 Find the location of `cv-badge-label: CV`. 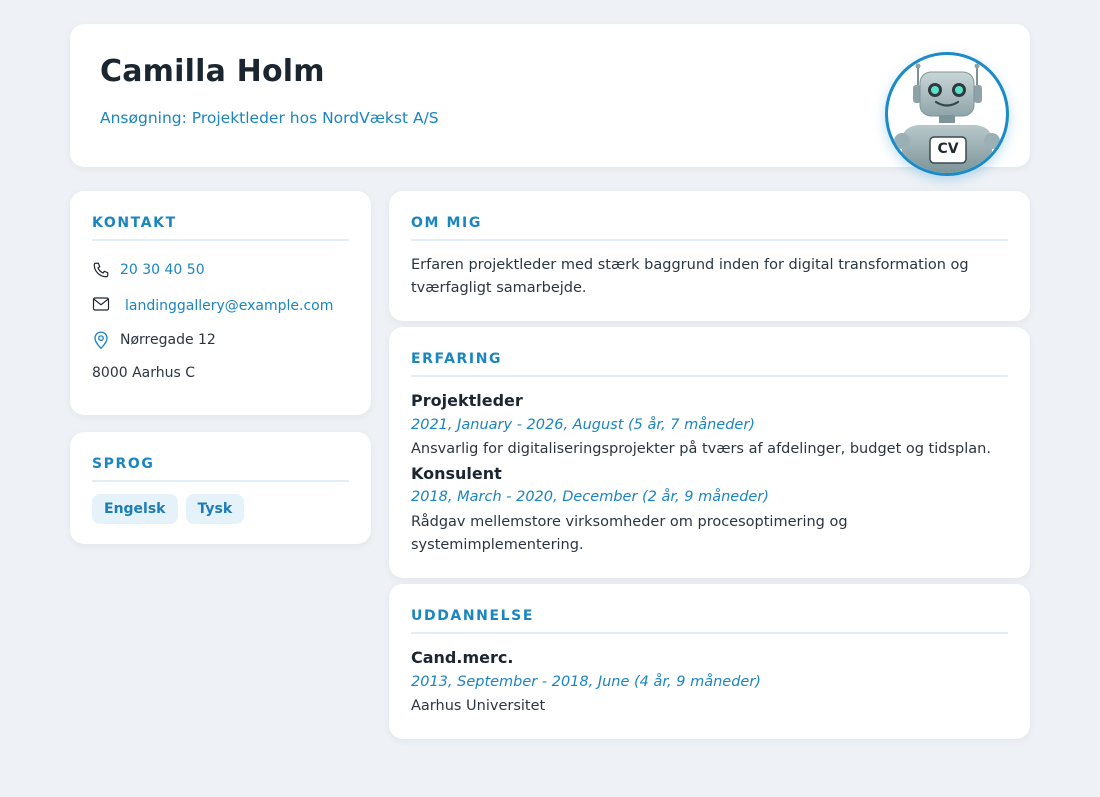

cv-badge-label: CV is located at coordinates (948, 149).